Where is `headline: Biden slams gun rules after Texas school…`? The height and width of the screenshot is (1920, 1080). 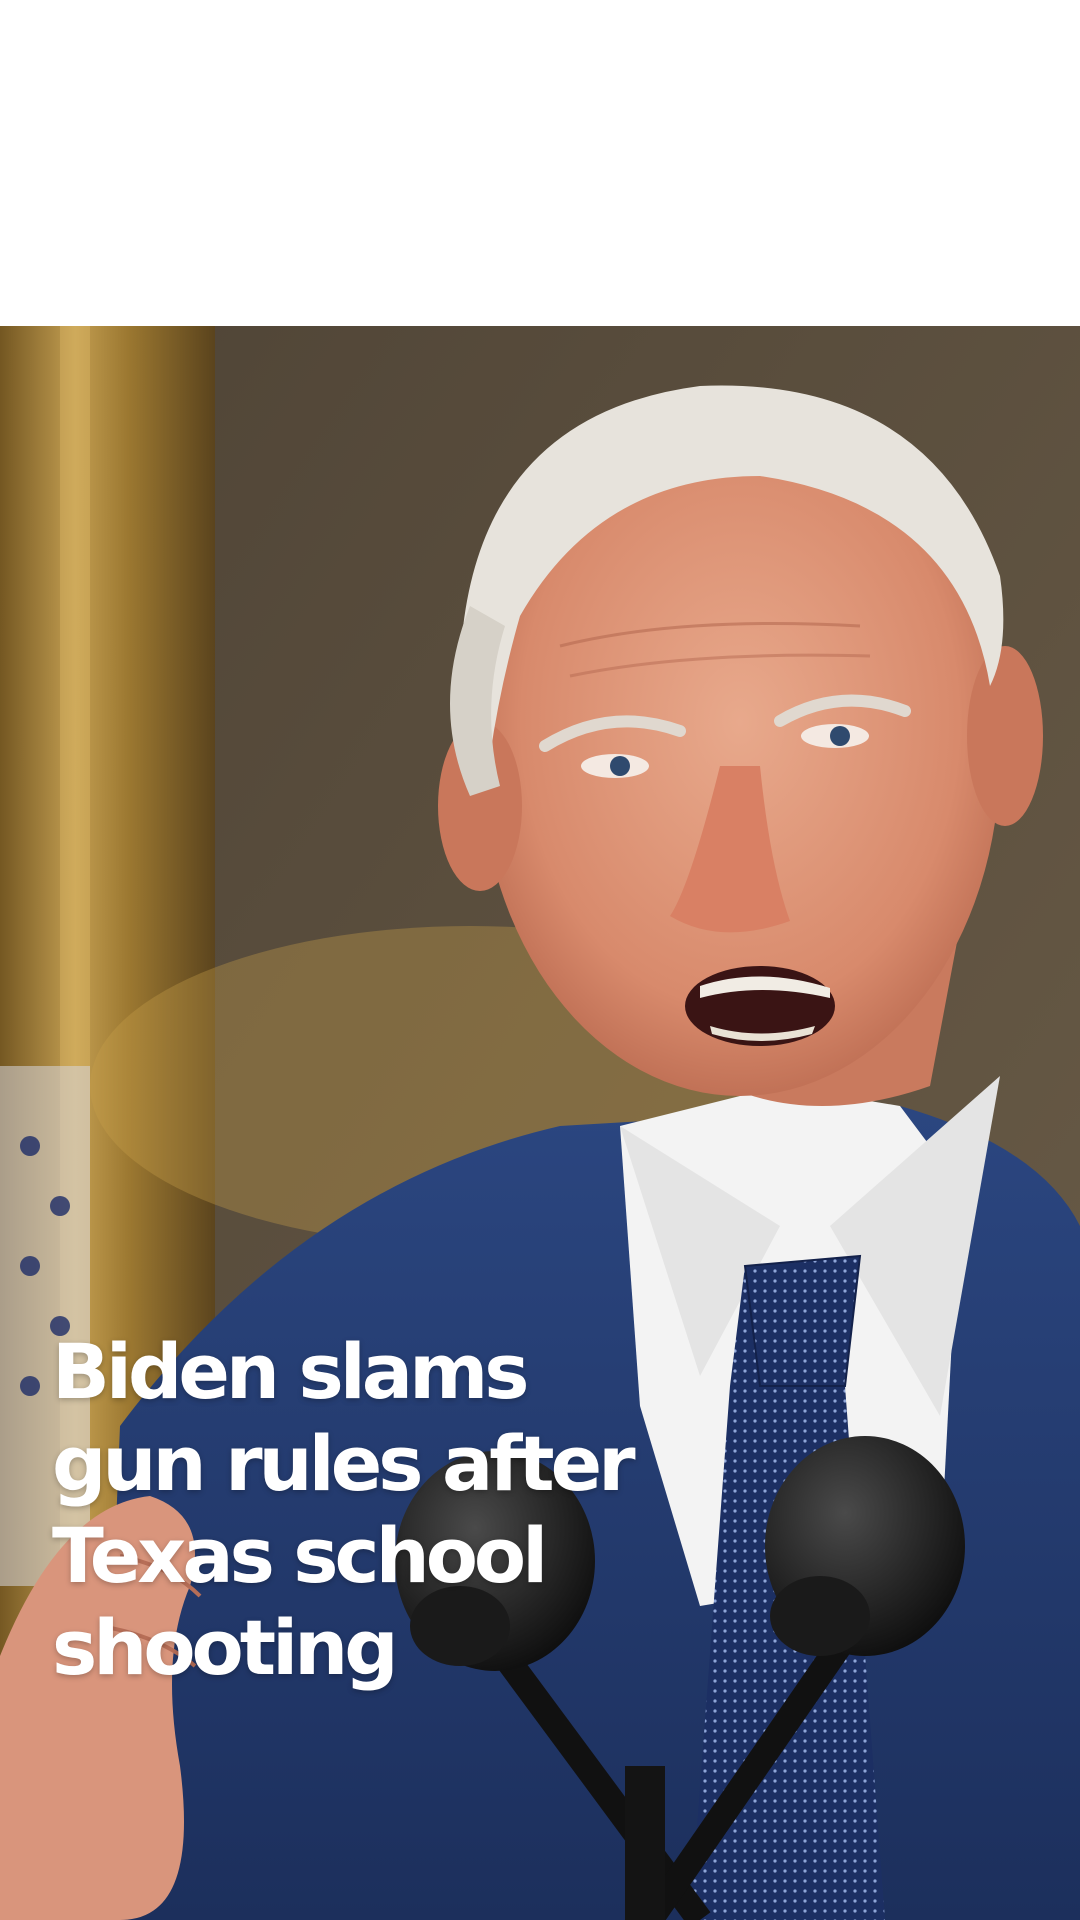 headline: Biden slams gun rules after Texas school… is located at coordinates (344, 1509).